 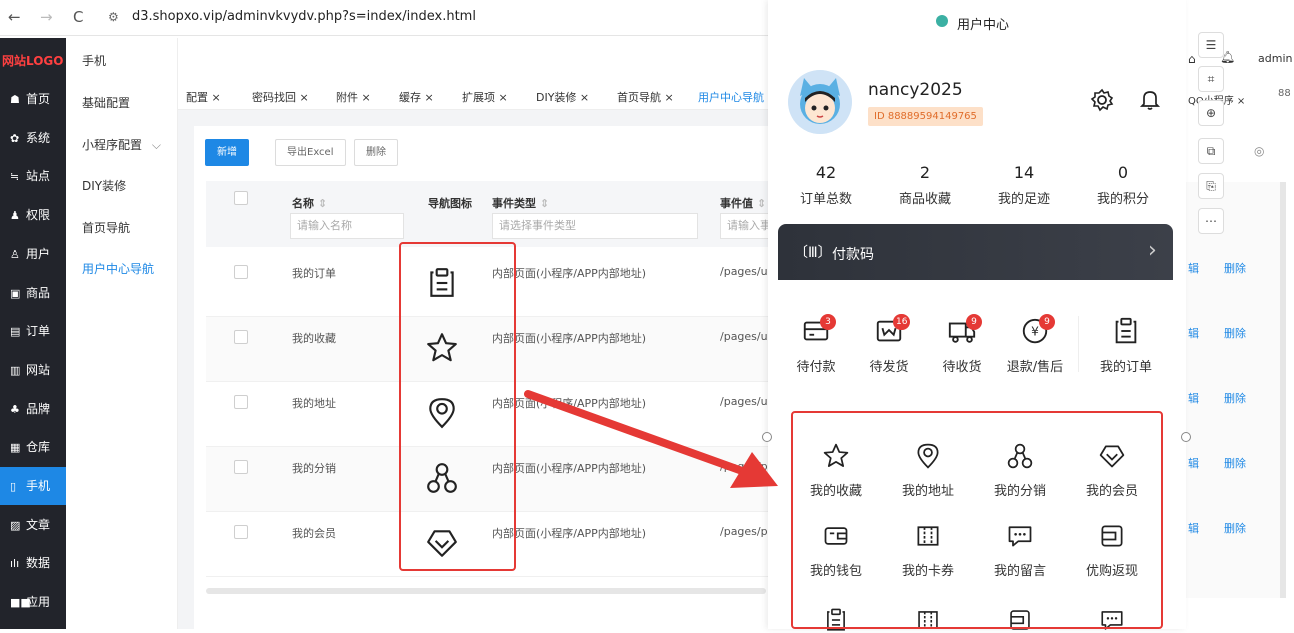 What do you see at coordinates (33, 370) in the screenshot?
I see `sidebar-item-7: ▥ 网站` at bounding box center [33, 370].